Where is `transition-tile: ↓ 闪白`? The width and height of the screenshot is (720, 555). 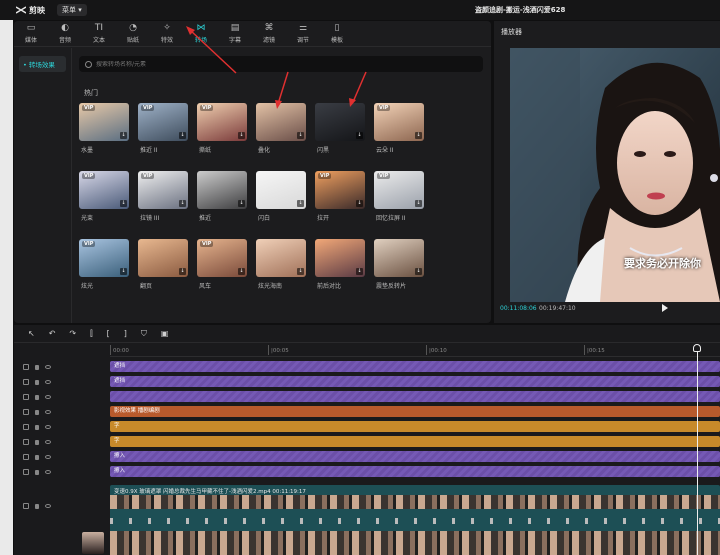 transition-tile: ↓ 闪白 is located at coordinates (281, 197).